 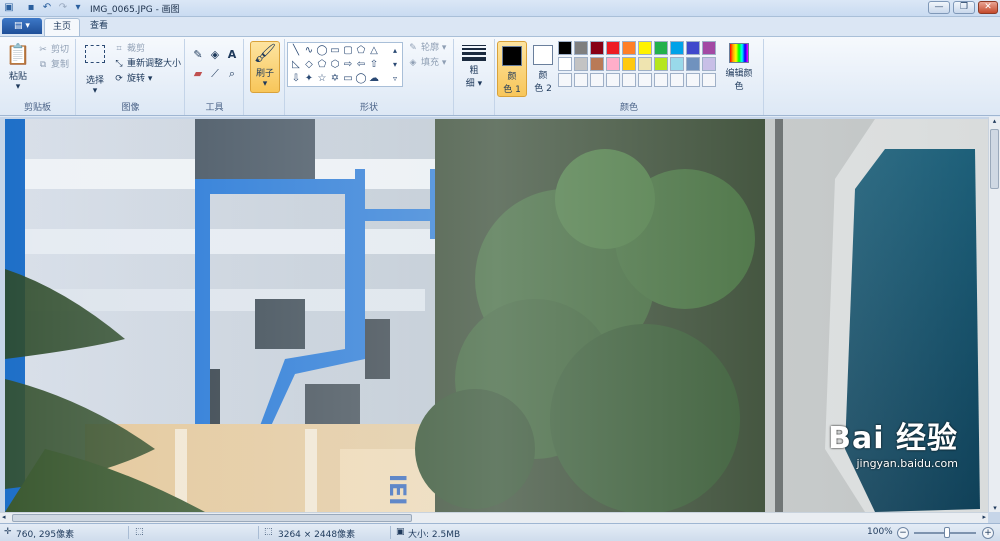 I want to click on maximize-button: ❐, so click(x=964, y=7).